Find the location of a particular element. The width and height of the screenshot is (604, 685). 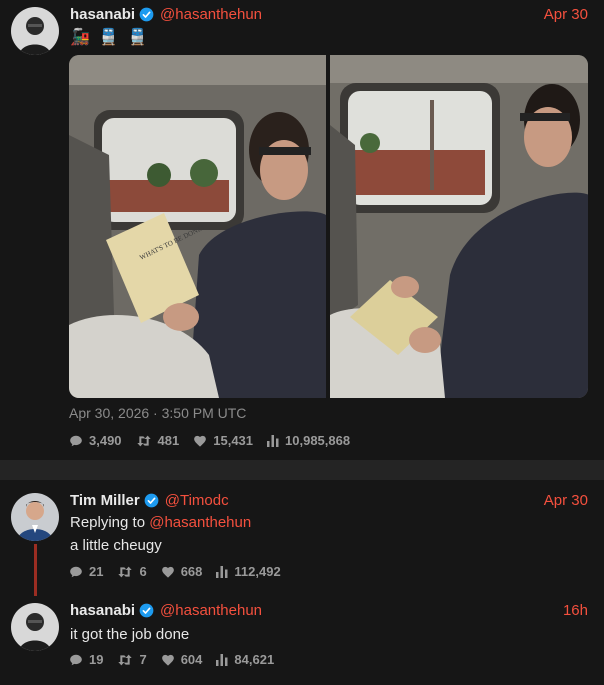

mention-link: @hasanthehun is located at coordinates (200, 522).